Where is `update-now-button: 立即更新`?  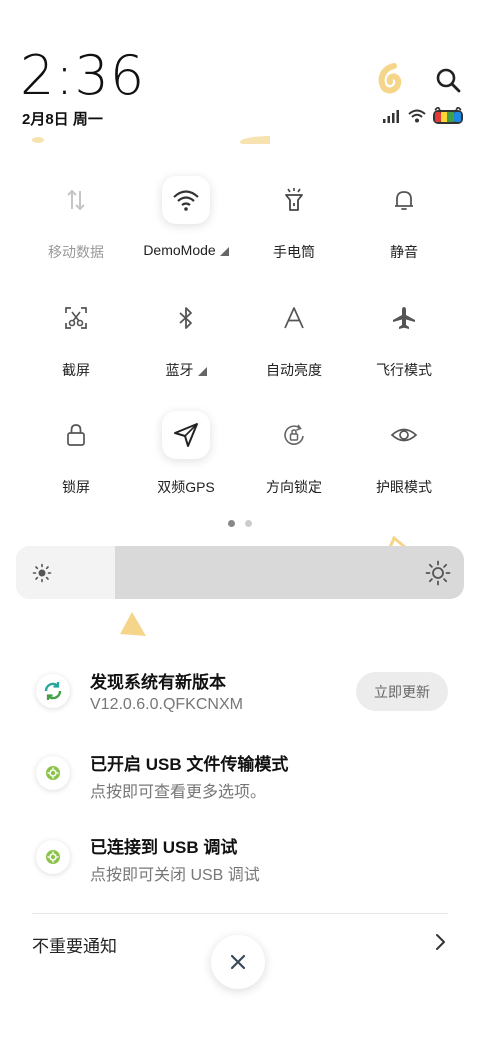 update-now-button: 立即更新 is located at coordinates (402, 691).